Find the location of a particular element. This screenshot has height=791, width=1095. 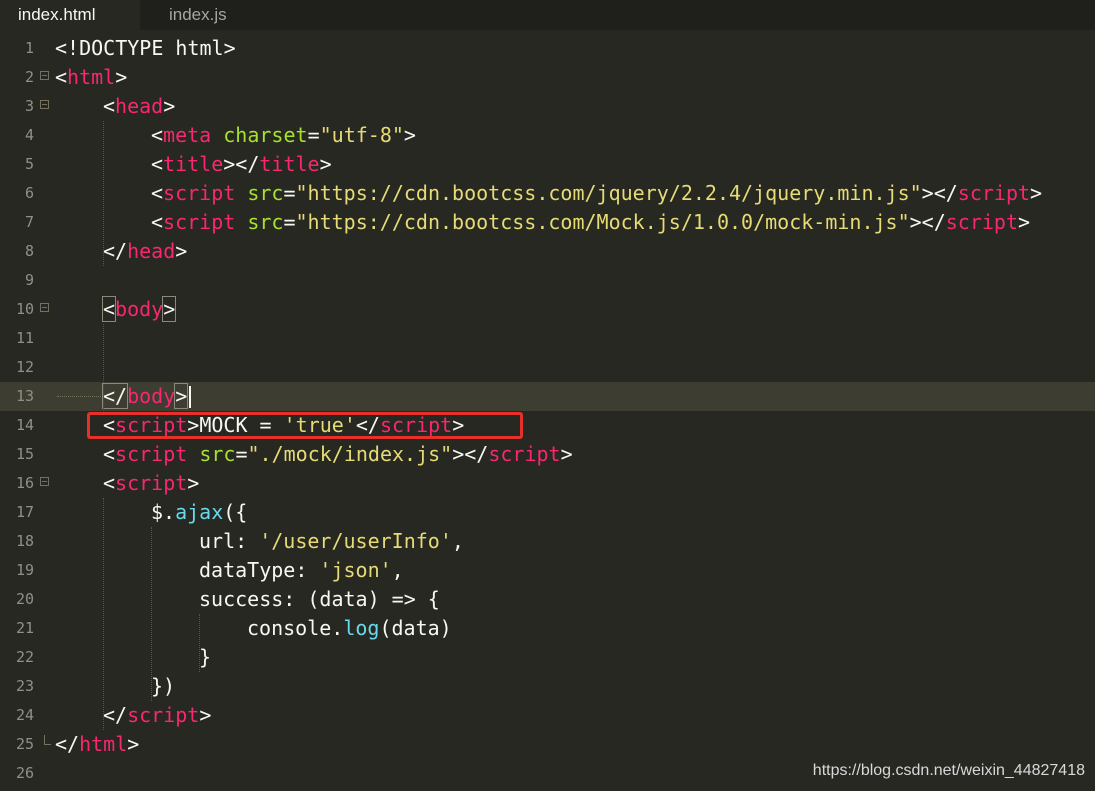

code-line-4: 4 <meta charset="utf-8"> is located at coordinates (547, 135).